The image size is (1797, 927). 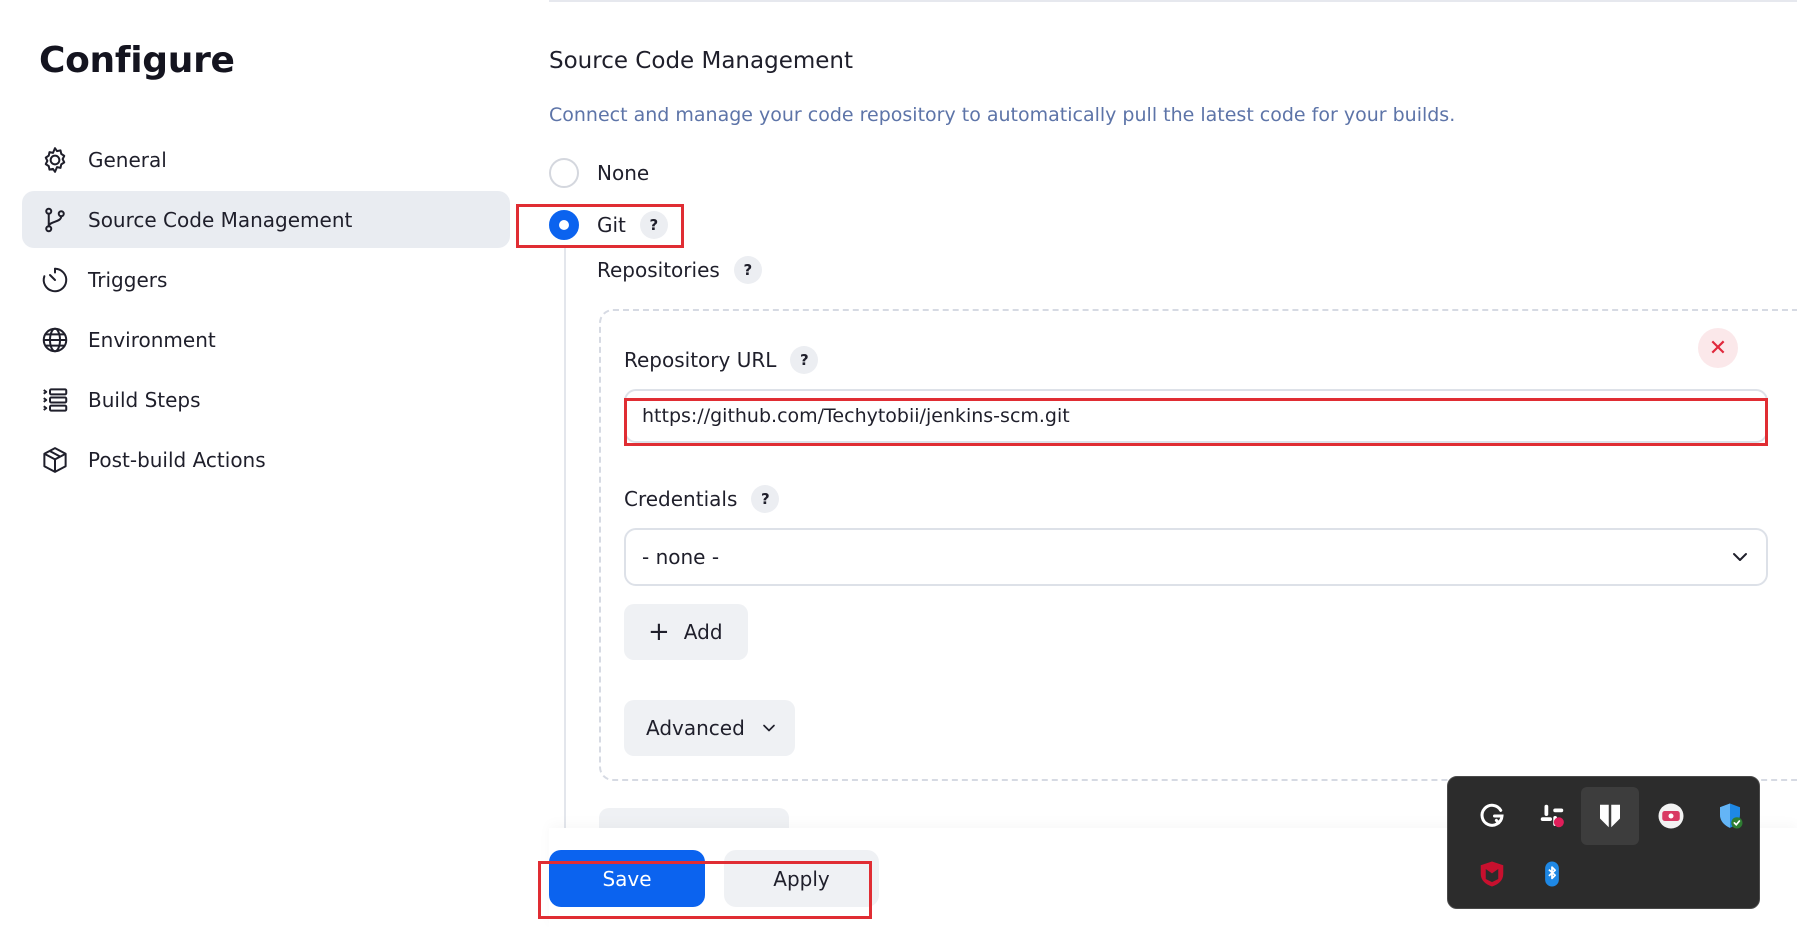 What do you see at coordinates (55, 460) in the screenshot?
I see `package-icon` at bounding box center [55, 460].